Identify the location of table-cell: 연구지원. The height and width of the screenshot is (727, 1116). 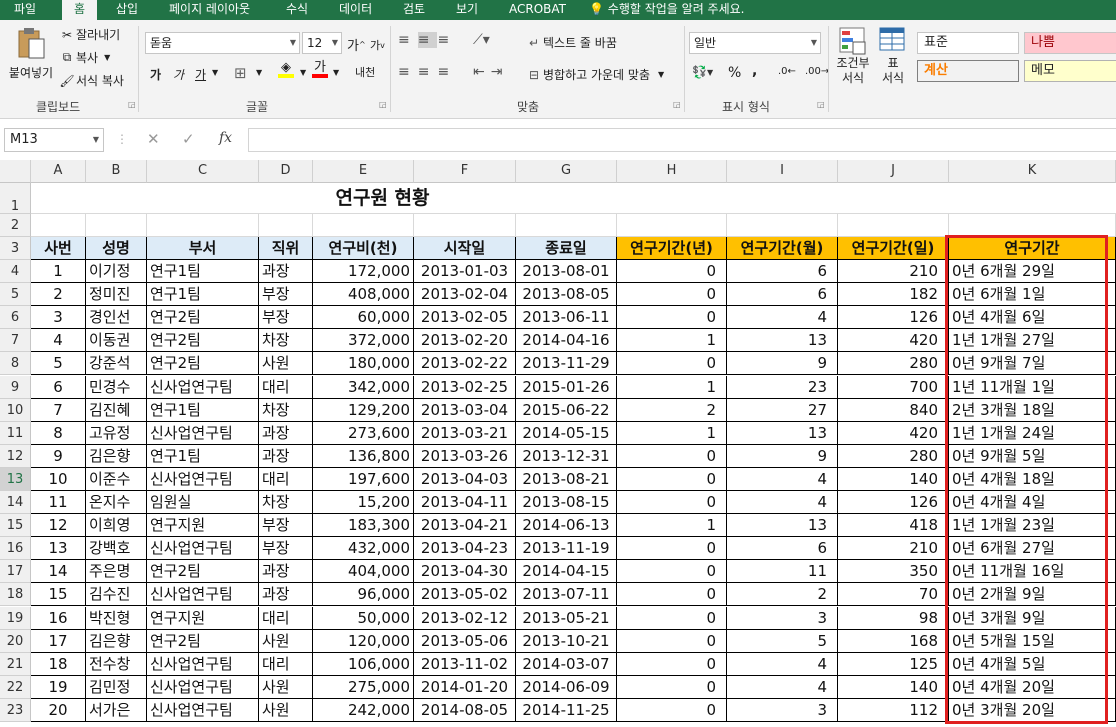
(203, 526).